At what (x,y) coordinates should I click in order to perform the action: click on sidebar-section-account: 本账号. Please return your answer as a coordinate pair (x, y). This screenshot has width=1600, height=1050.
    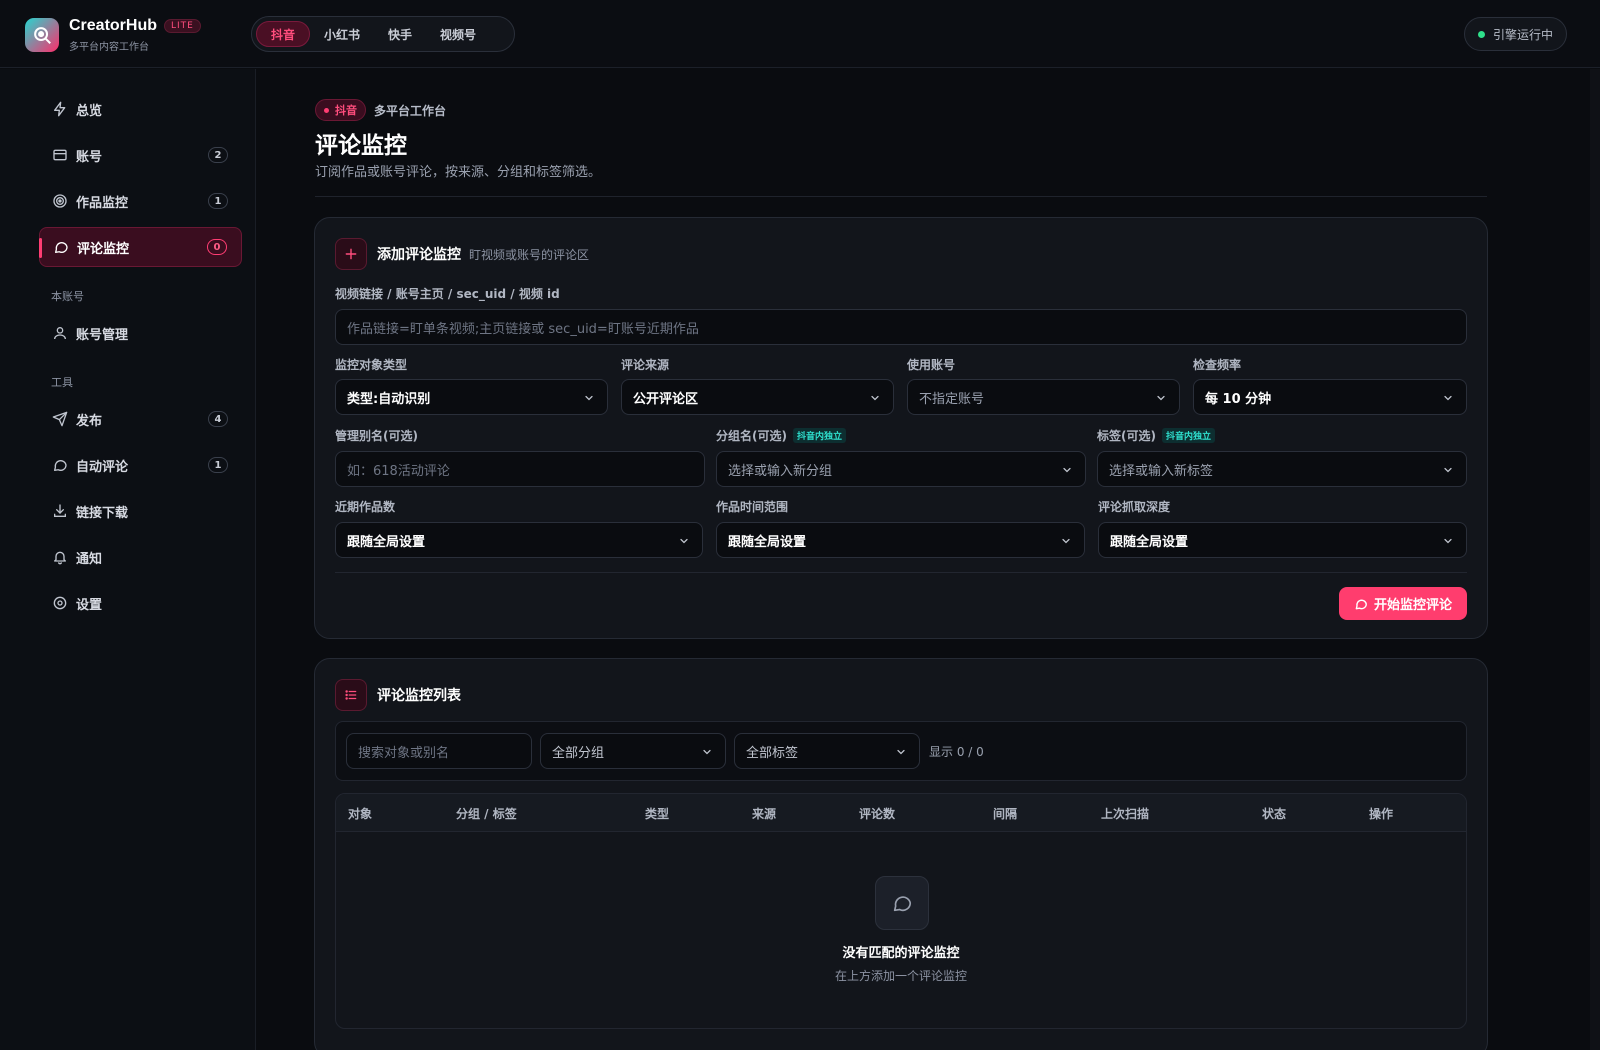
    Looking at the image, I should click on (67, 296).